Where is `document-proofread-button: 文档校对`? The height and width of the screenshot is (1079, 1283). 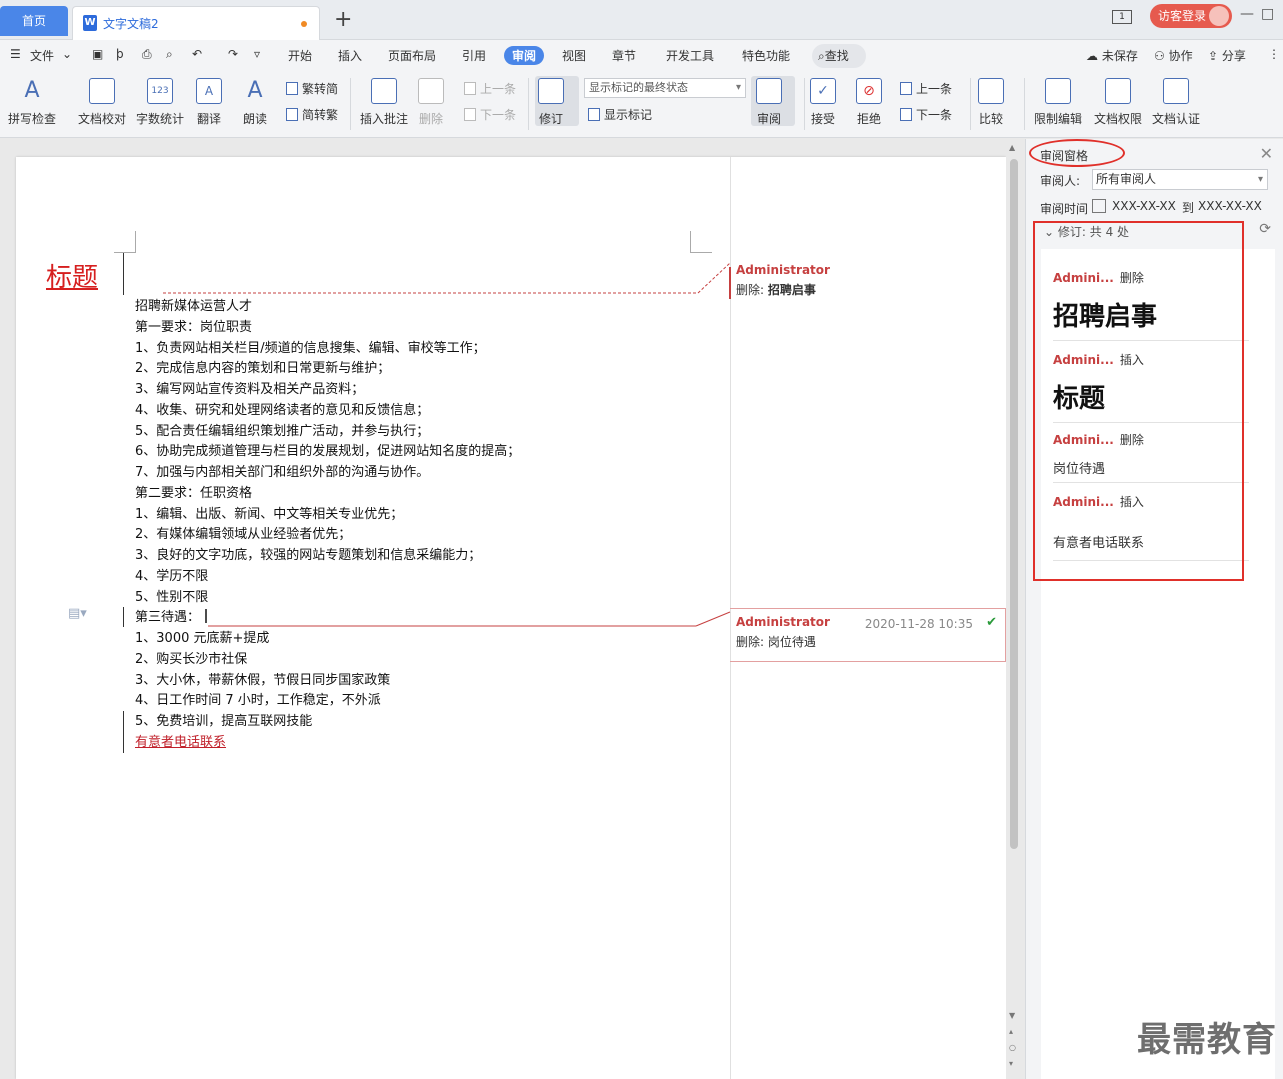
document-proofread-button: 文档校对 is located at coordinates (102, 102).